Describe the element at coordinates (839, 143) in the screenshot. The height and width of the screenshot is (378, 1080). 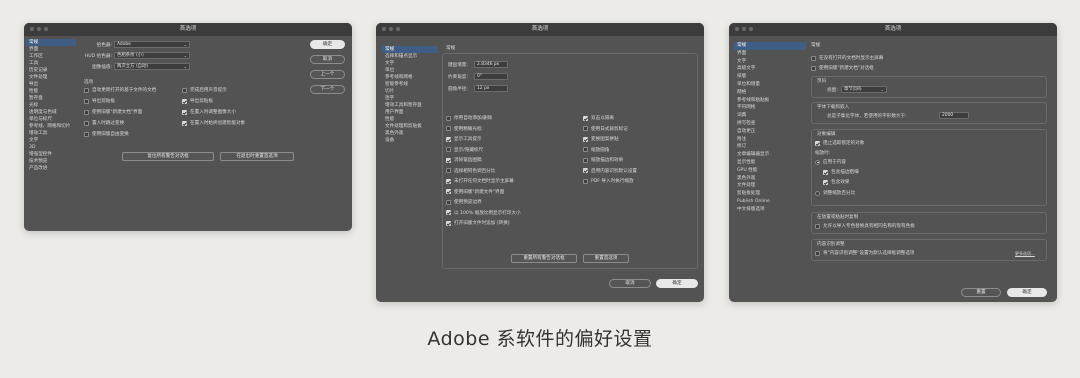
I see `checkbox-row: 阻止选取锁定的对象` at that location.